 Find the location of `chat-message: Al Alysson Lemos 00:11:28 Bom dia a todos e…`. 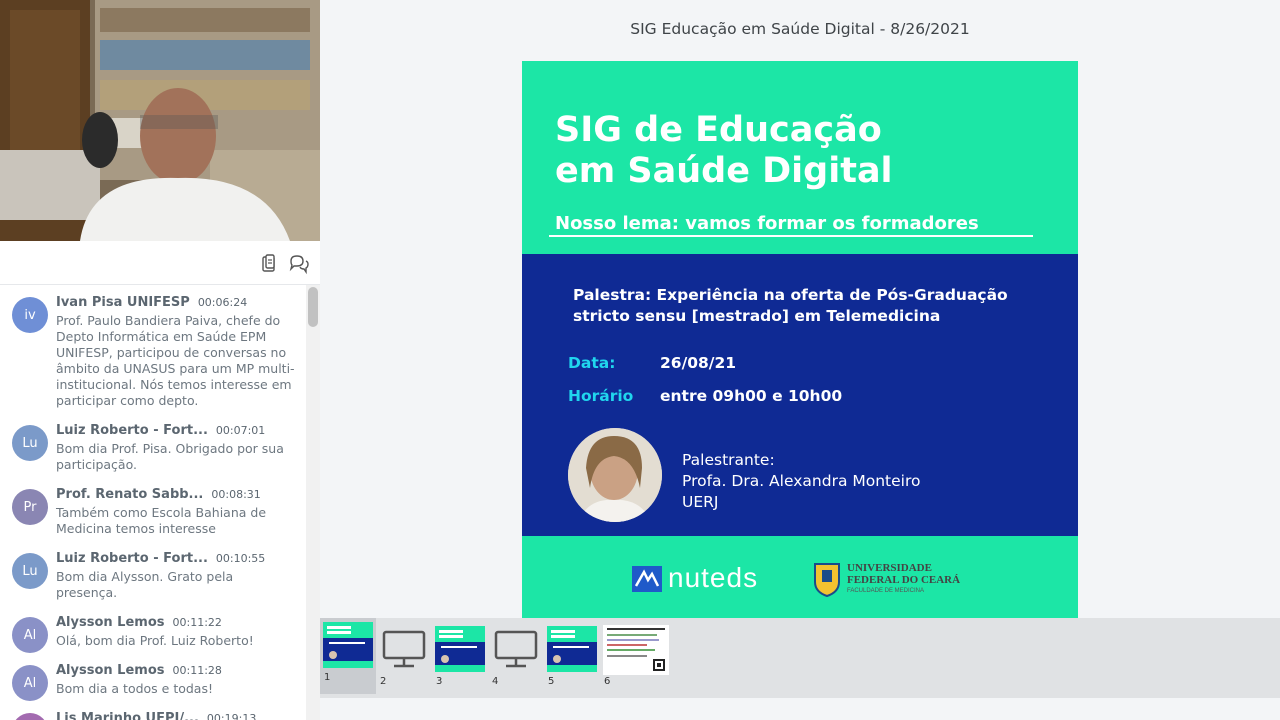

chat-message: Al Alysson Lemos 00:11:28 Bom dia a todos e… is located at coordinates (153, 677).